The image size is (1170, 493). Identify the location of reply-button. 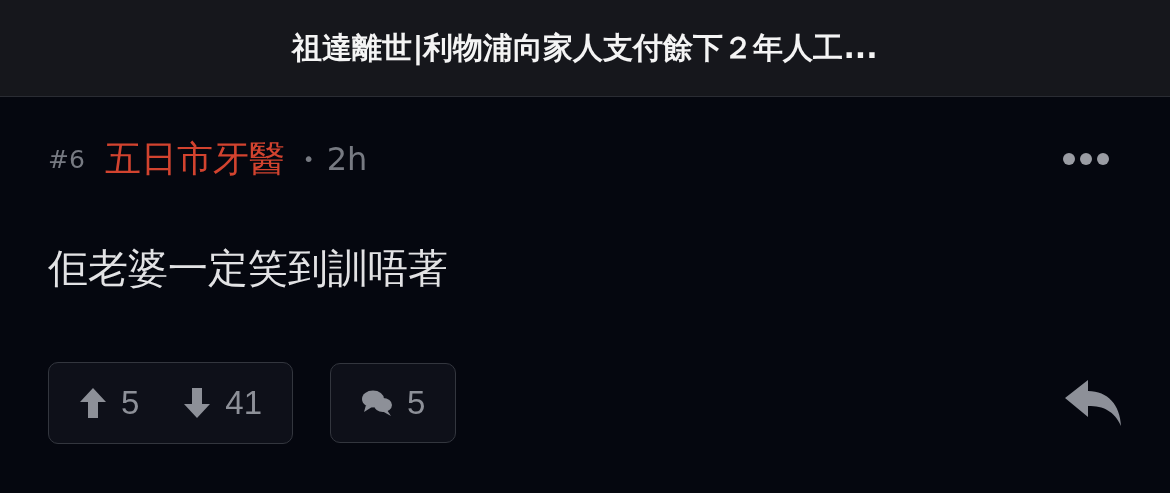
(1093, 403).